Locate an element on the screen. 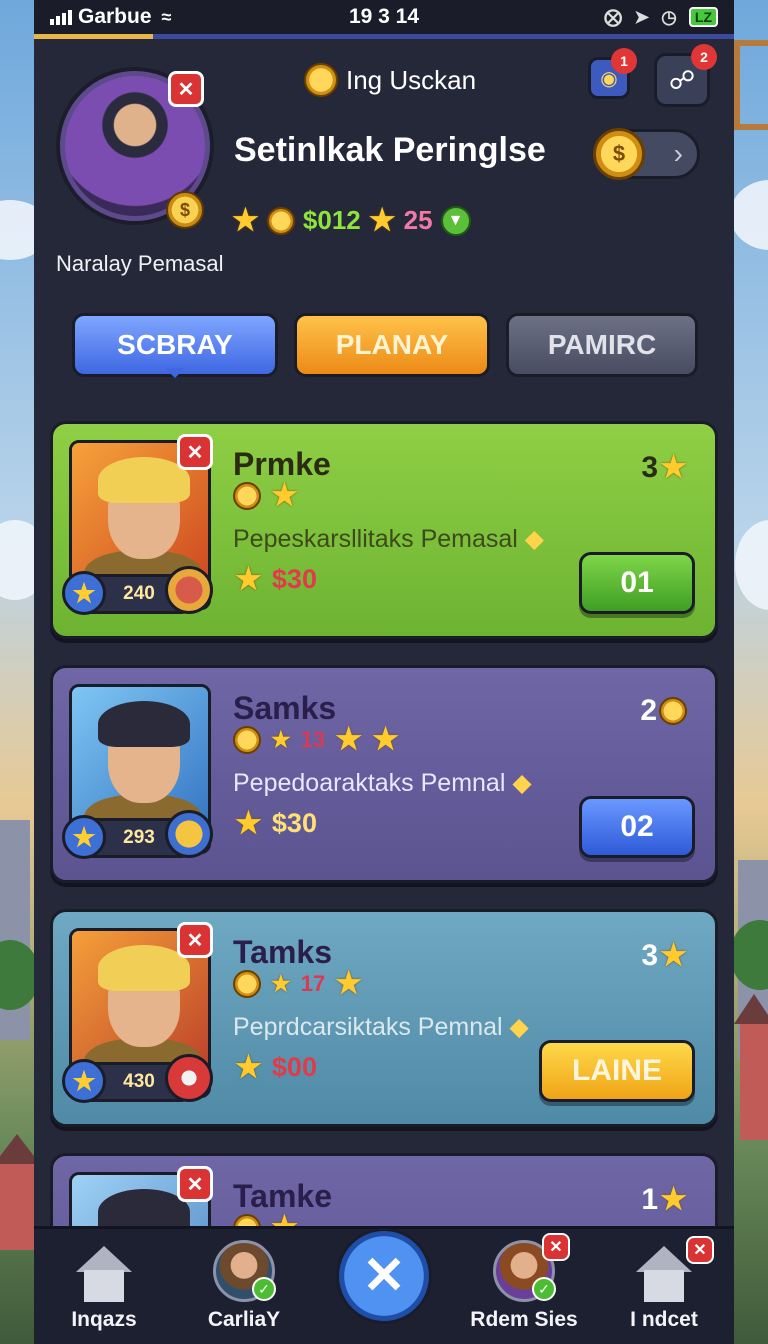  nav-item-profile: ✓ CarliaY is located at coordinates (244, 1286).